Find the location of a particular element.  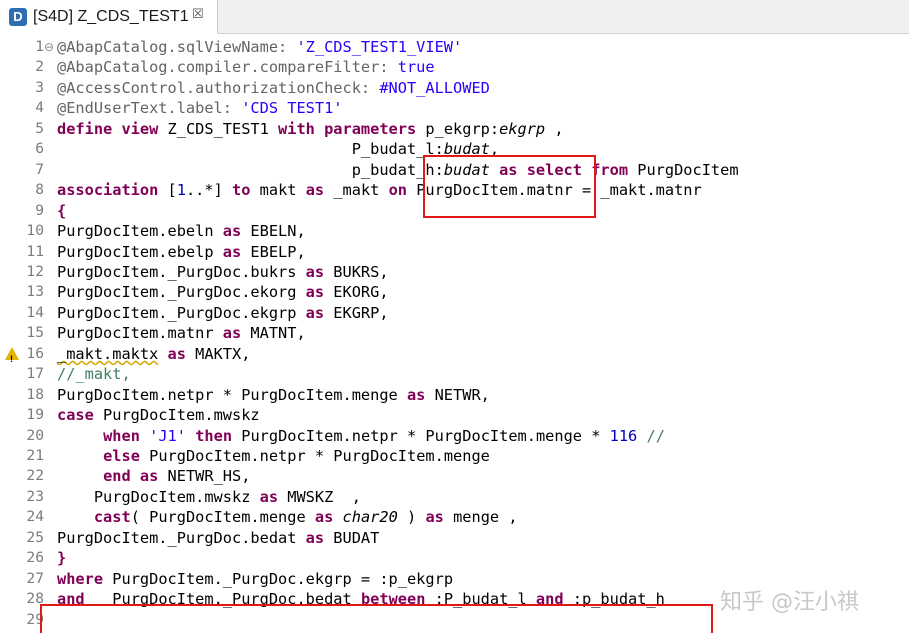

code-token: menge , is located at coordinates (480, 517).